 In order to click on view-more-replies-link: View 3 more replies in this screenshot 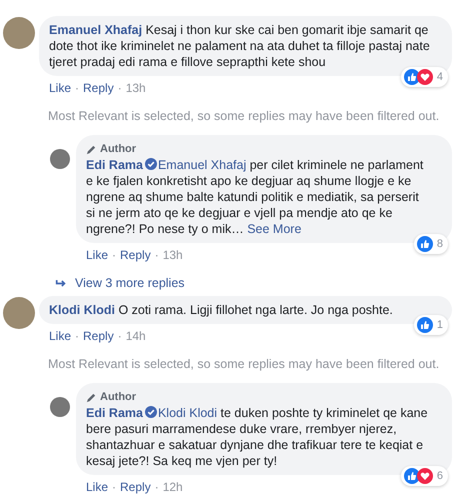, I will do `click(130, 283)`.